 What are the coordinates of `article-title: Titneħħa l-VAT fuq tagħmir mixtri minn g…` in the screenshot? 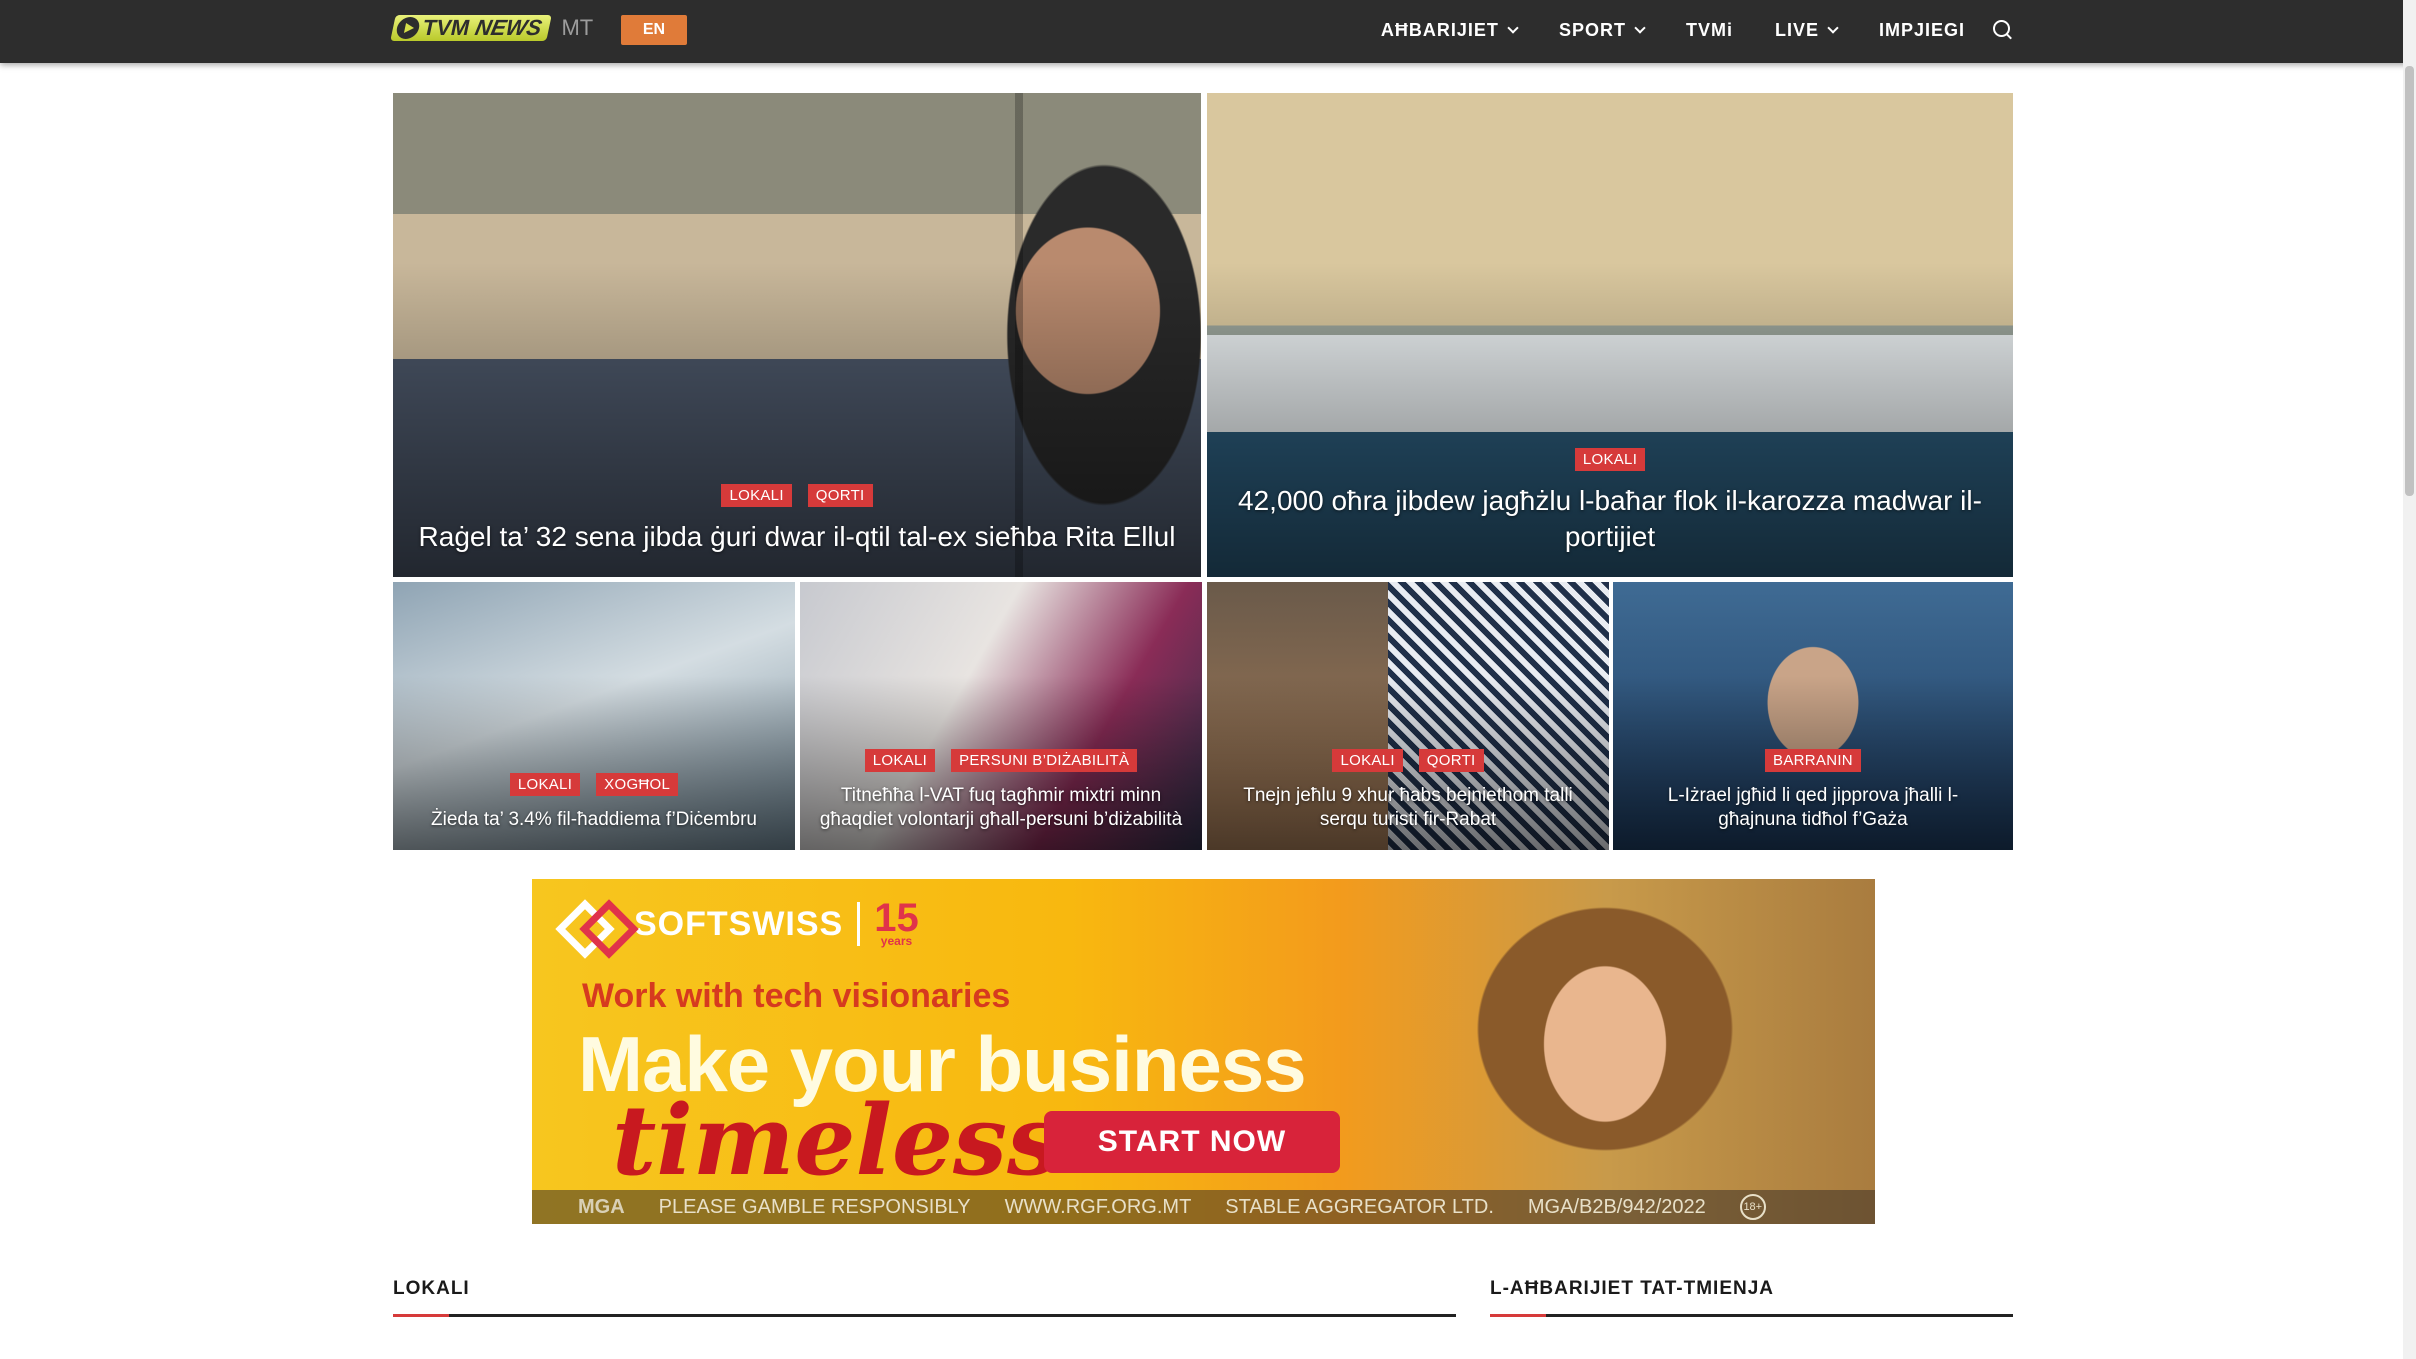 It's located at (1001, 808).